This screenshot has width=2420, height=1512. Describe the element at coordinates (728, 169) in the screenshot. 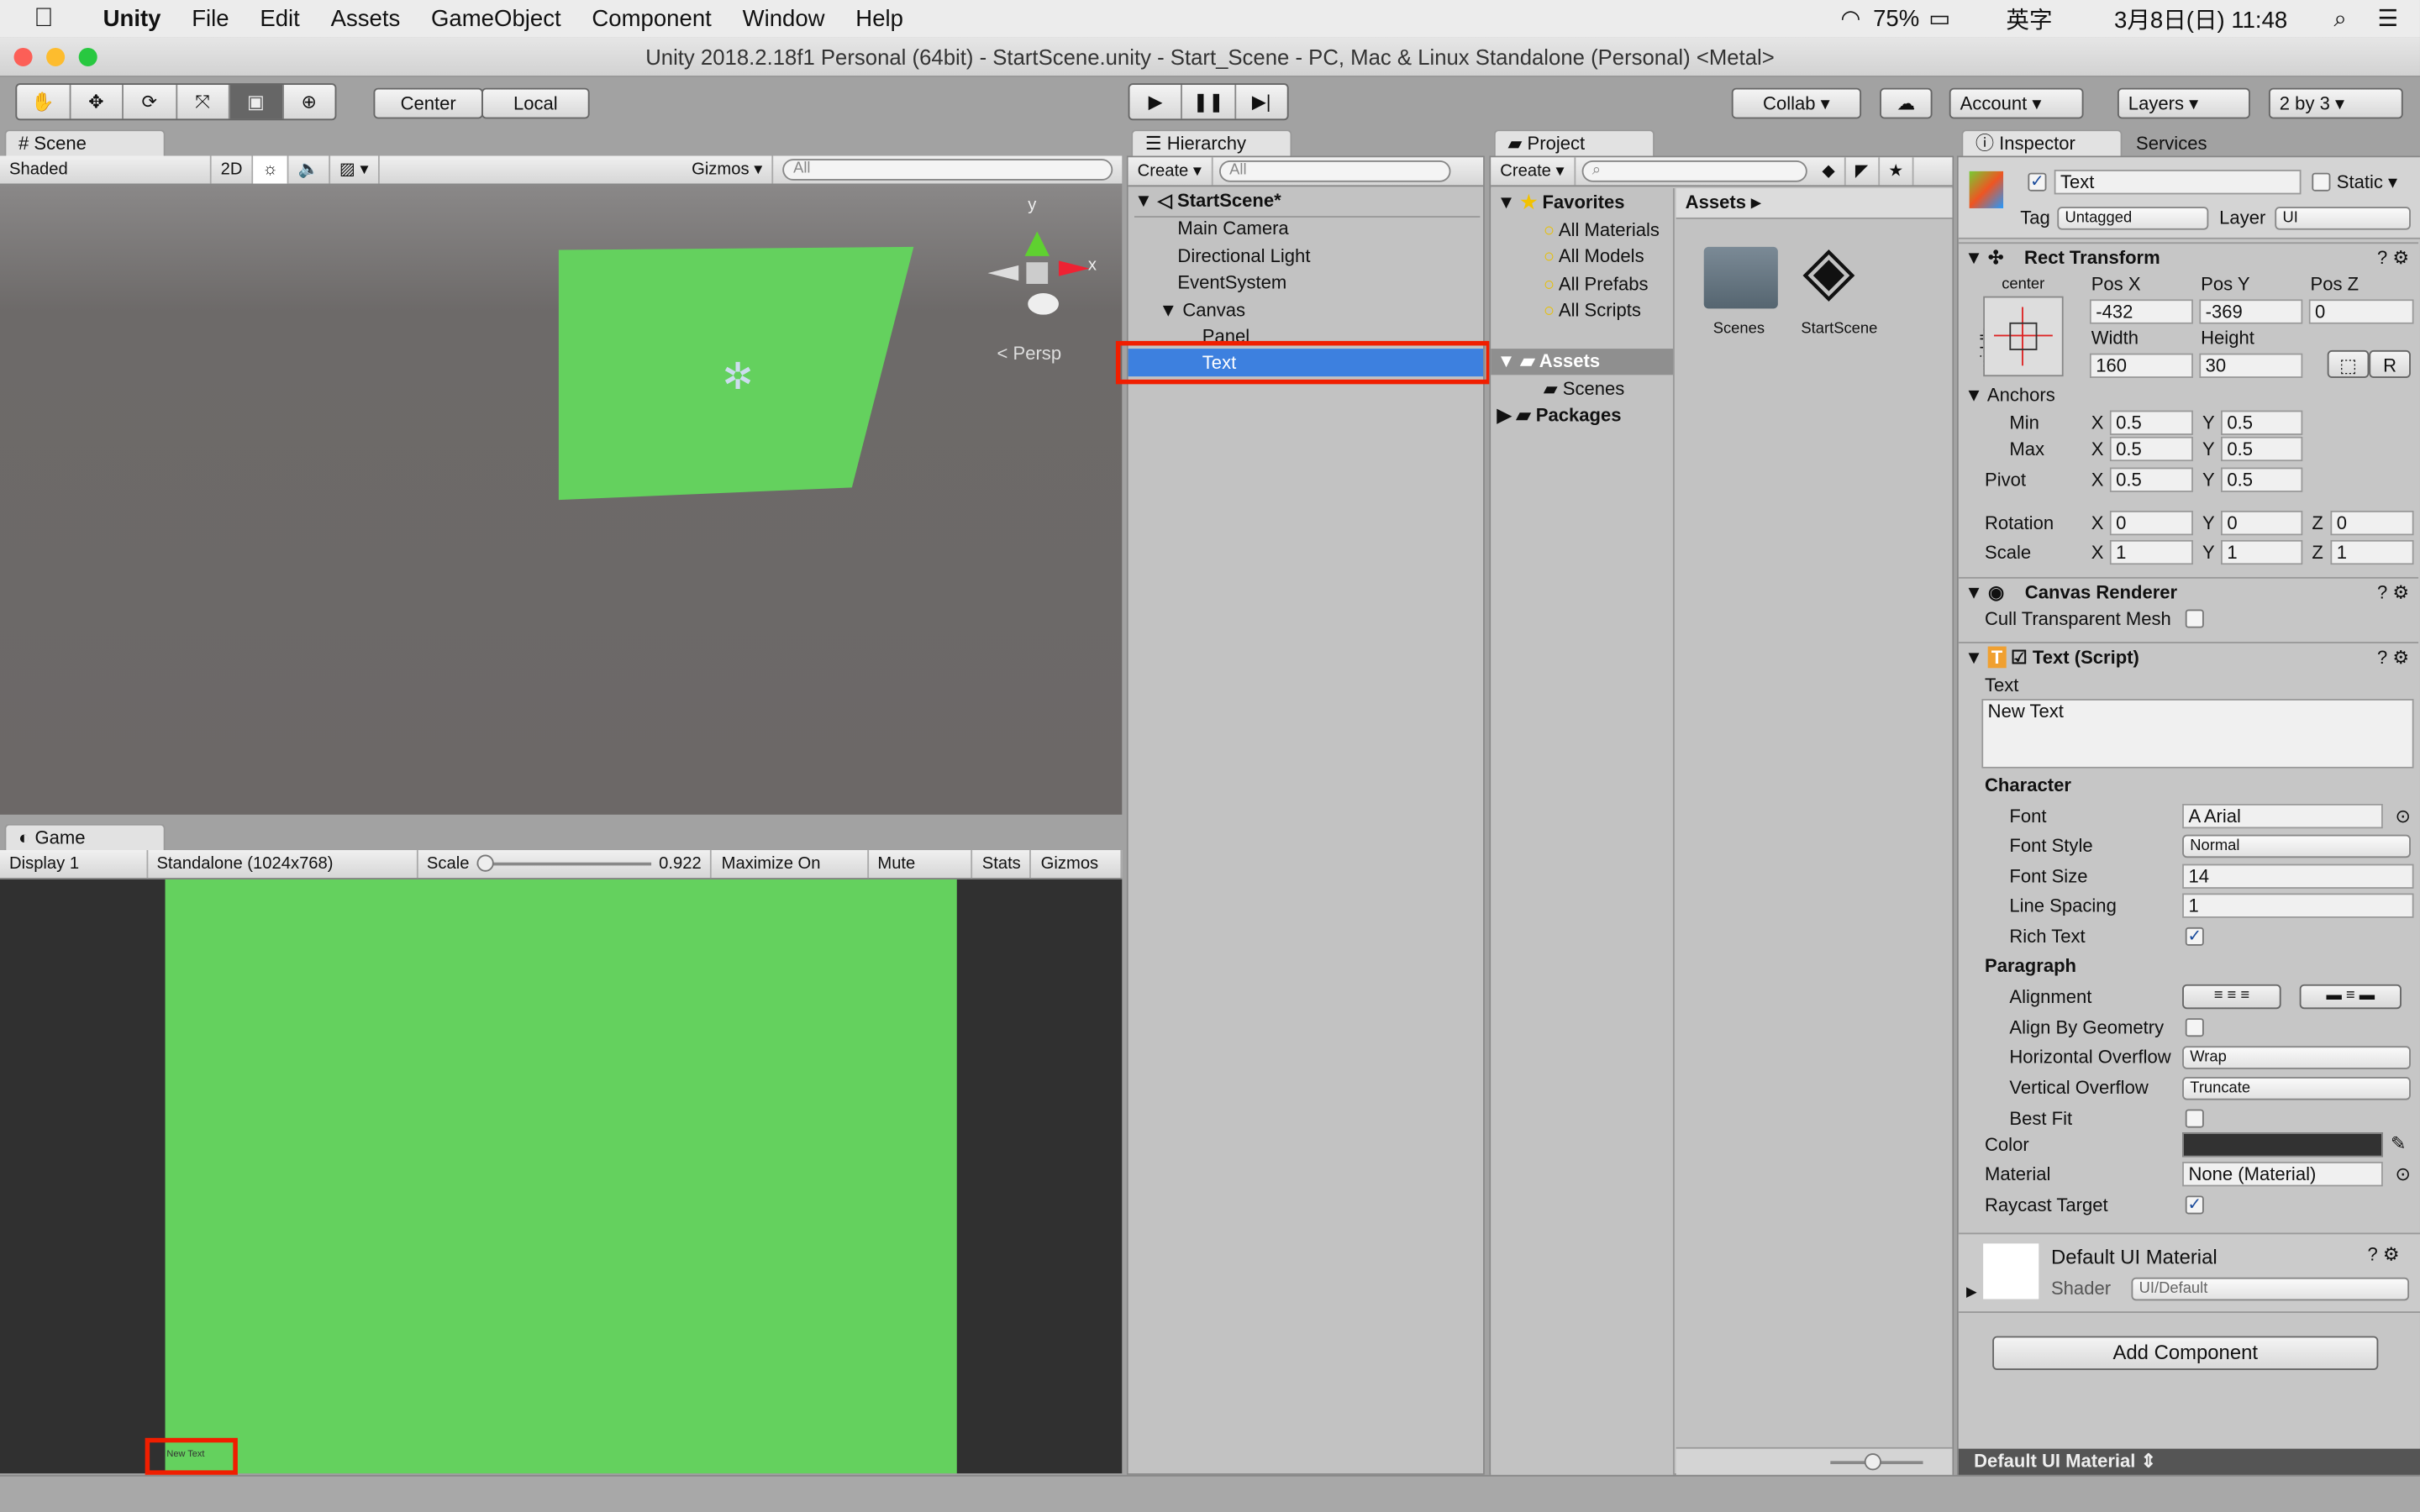

I see `gizmos-dropdown: Gizmos ▾` at that location.